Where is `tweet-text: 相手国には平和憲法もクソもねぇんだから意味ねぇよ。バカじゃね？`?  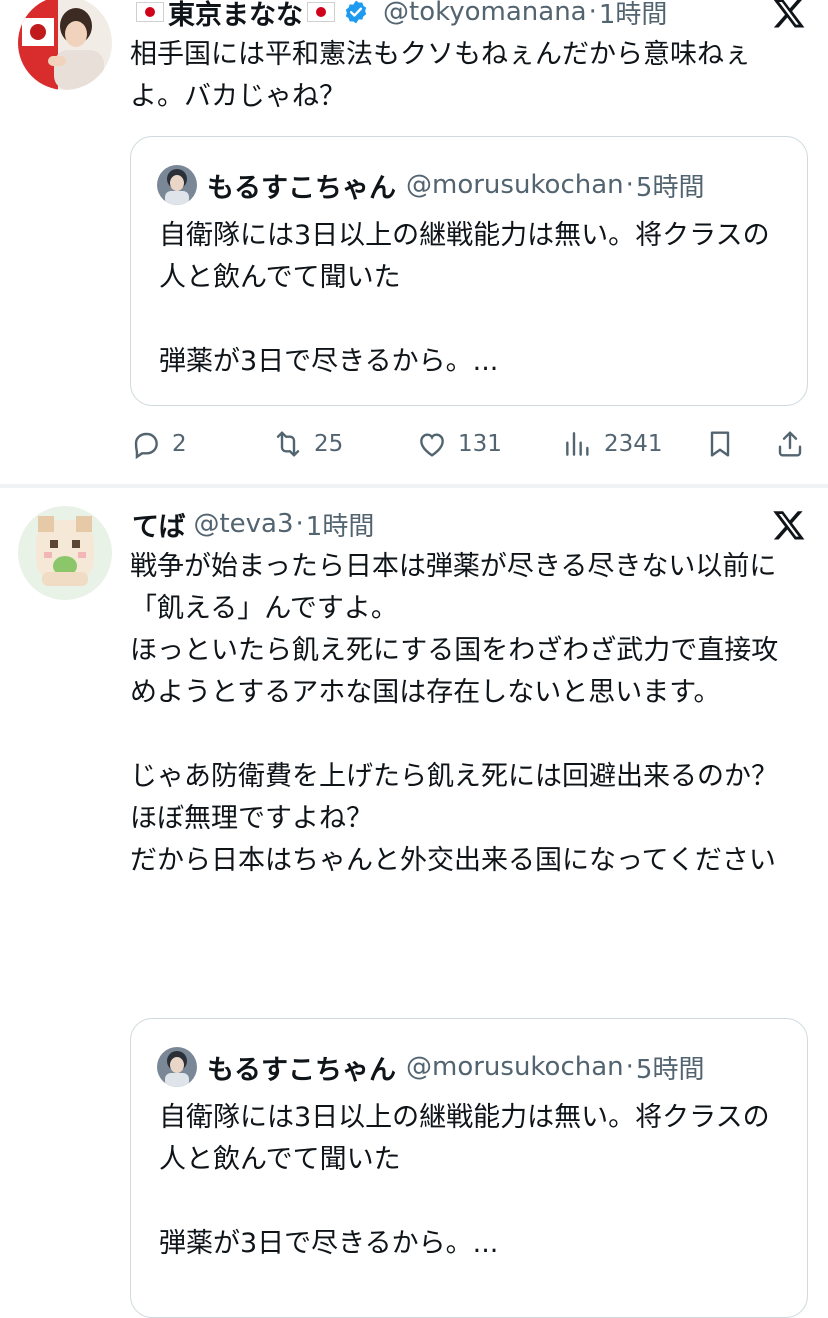
tweet-text: 相手国には平和憲法もクソもねぇんだから意味ねぇよ。バカじゃね？ is located at coordinates (440, 75).